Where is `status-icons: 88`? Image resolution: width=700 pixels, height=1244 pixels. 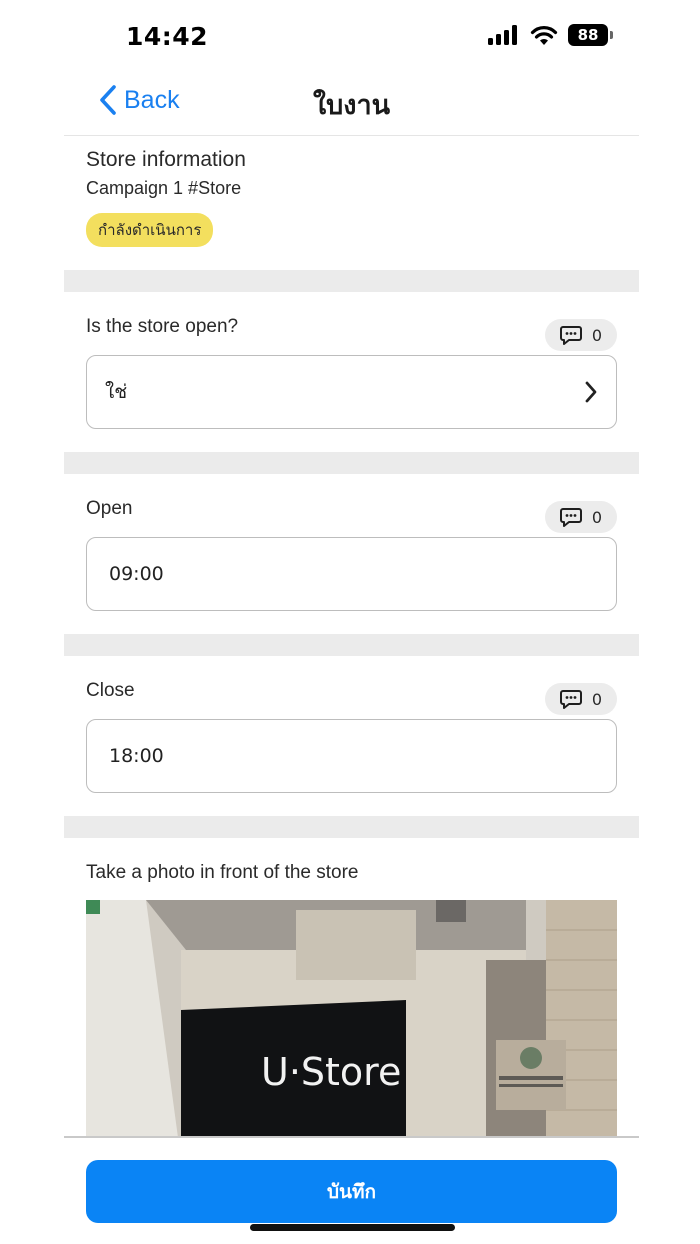 status-icons: 88 is located at coordinates (550, 35).